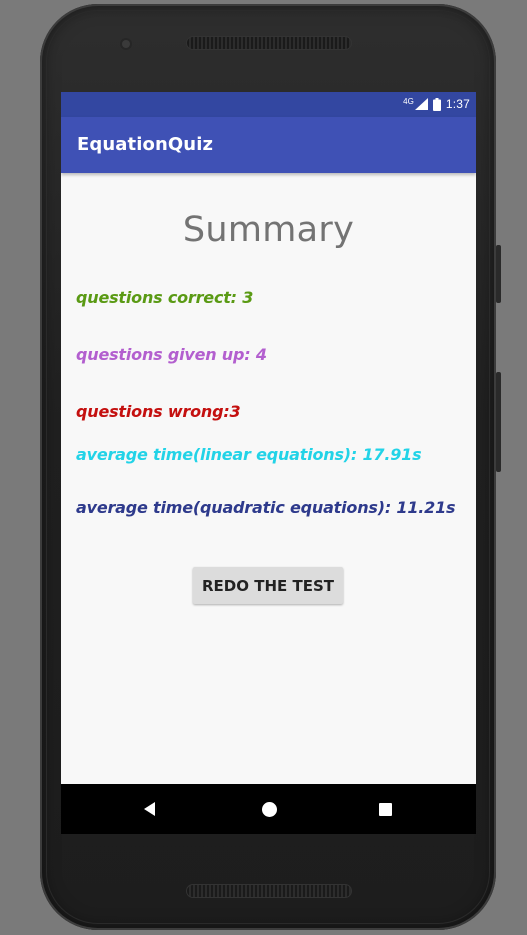 Image resolution: width=527 pixels, height=935 pixels. I want to click on earpiece-speaker, so click(269, 43).